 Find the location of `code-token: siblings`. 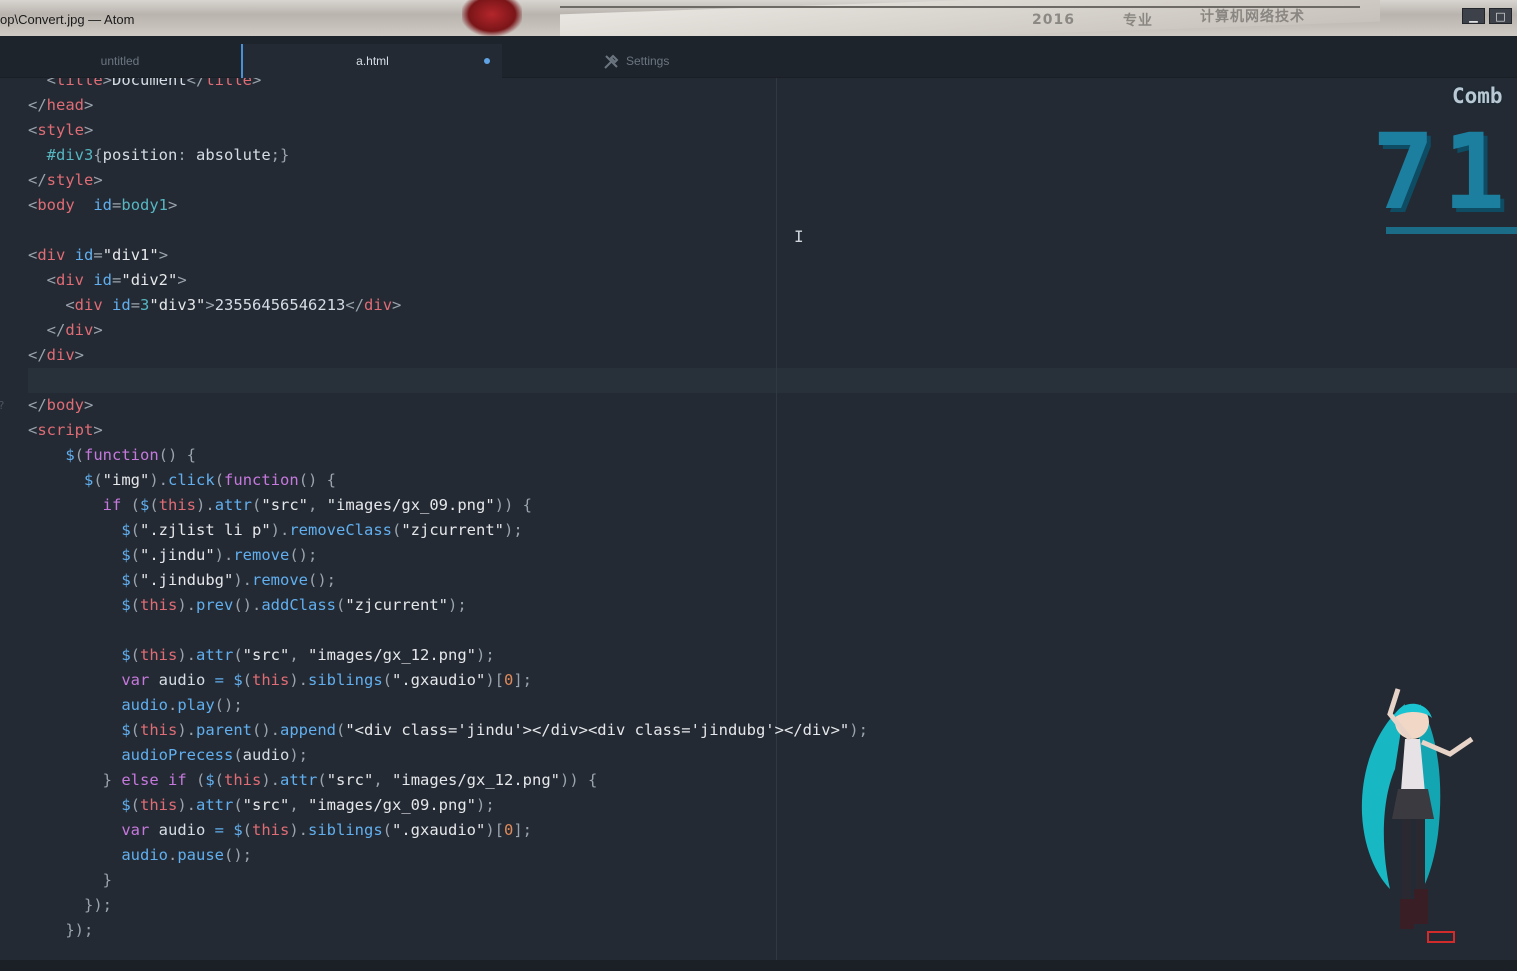

code-token: siblings is located at coordinates (345, 830).